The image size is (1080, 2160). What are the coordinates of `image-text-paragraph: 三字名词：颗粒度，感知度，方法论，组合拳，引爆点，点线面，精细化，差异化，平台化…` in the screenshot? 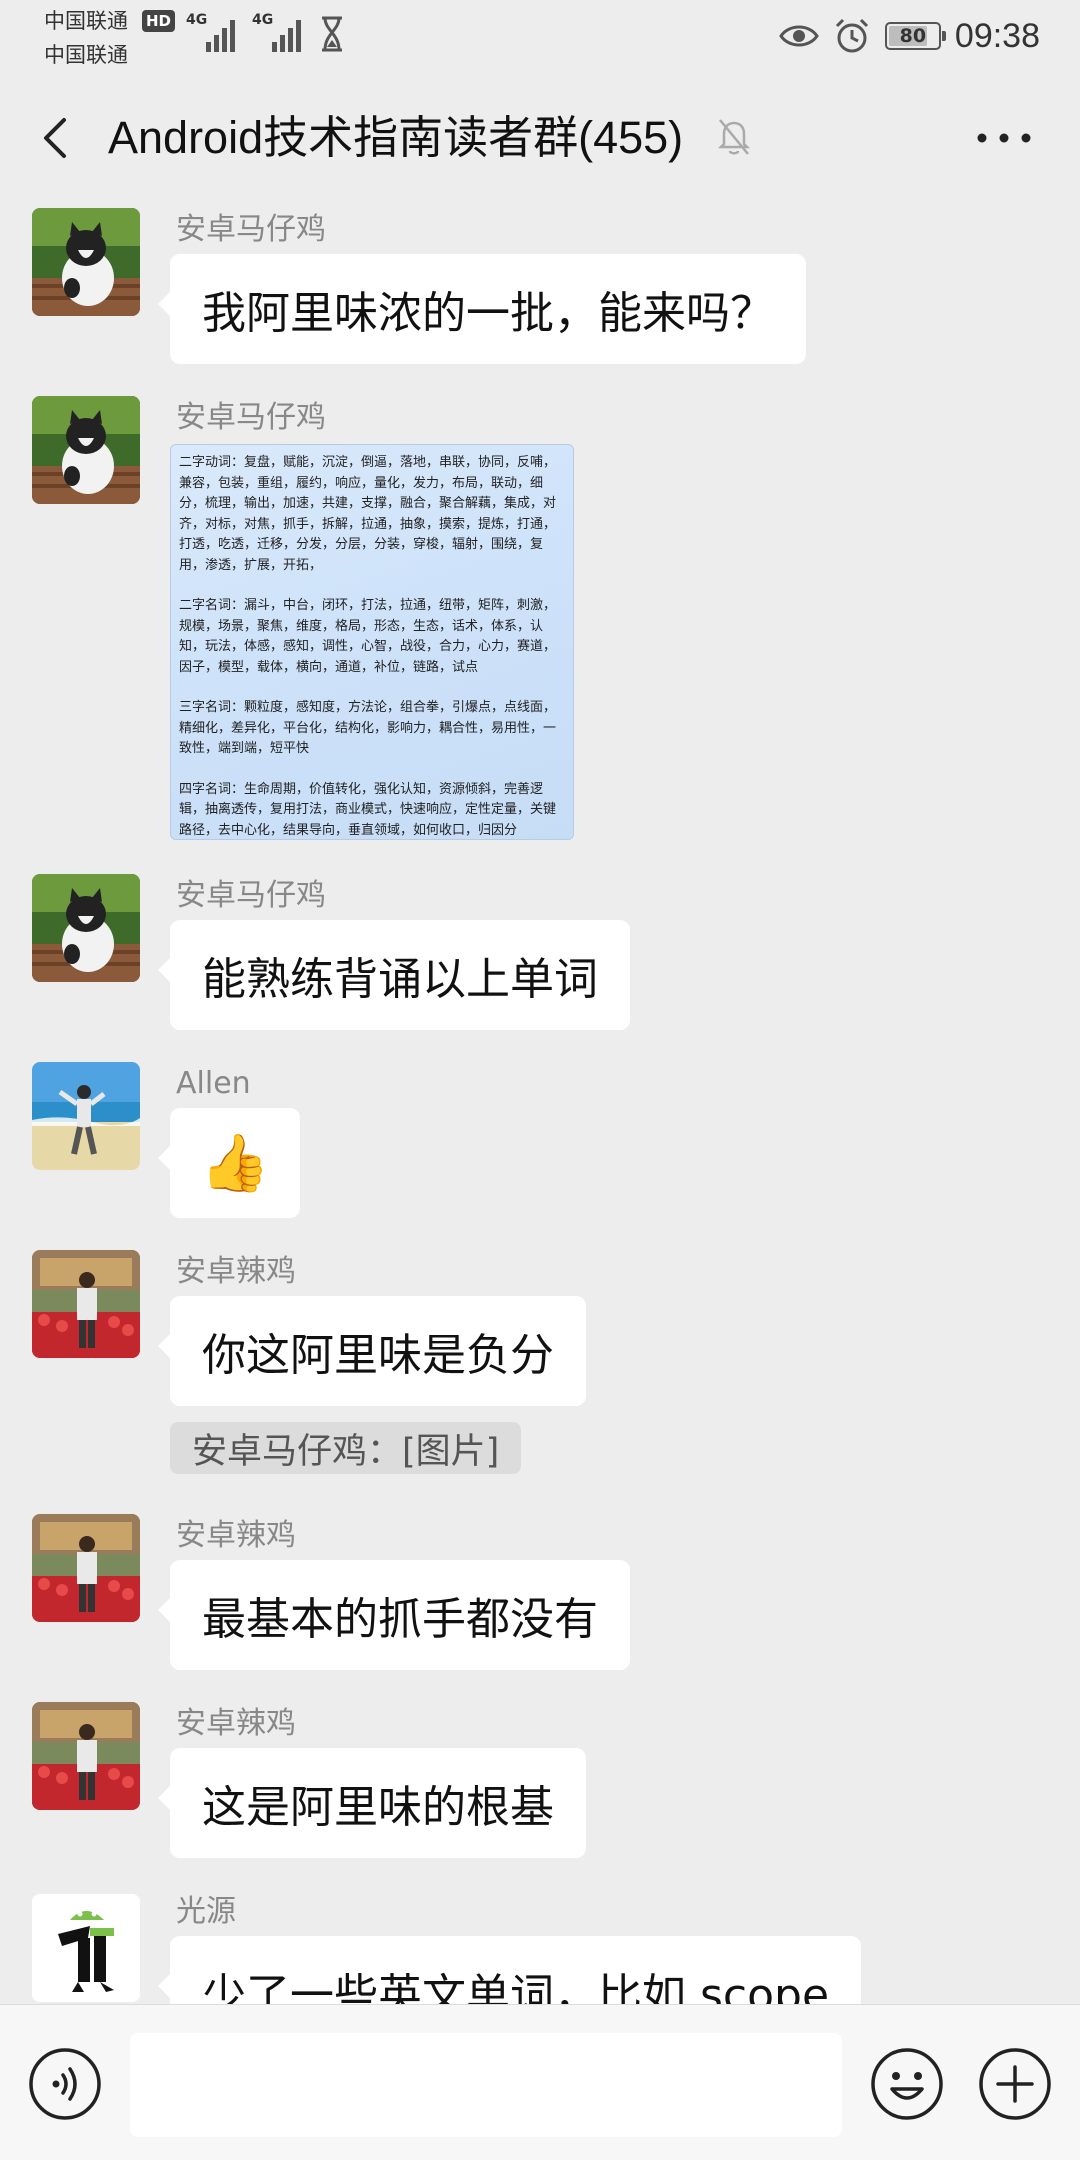 It's located at (368, 728).